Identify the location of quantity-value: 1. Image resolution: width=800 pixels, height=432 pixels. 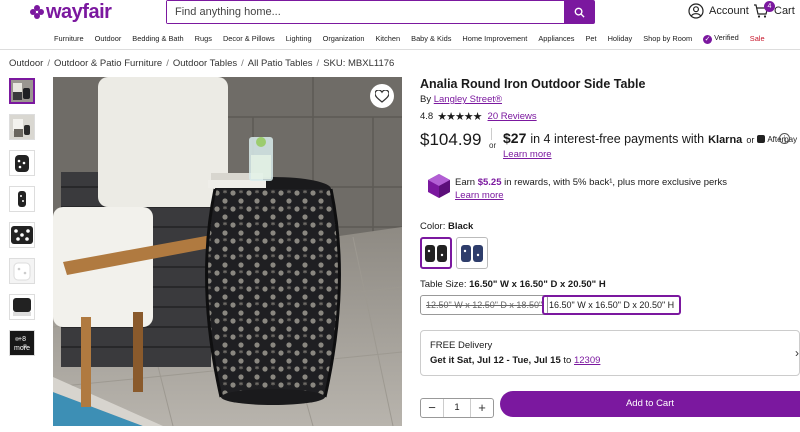
(457, 408).